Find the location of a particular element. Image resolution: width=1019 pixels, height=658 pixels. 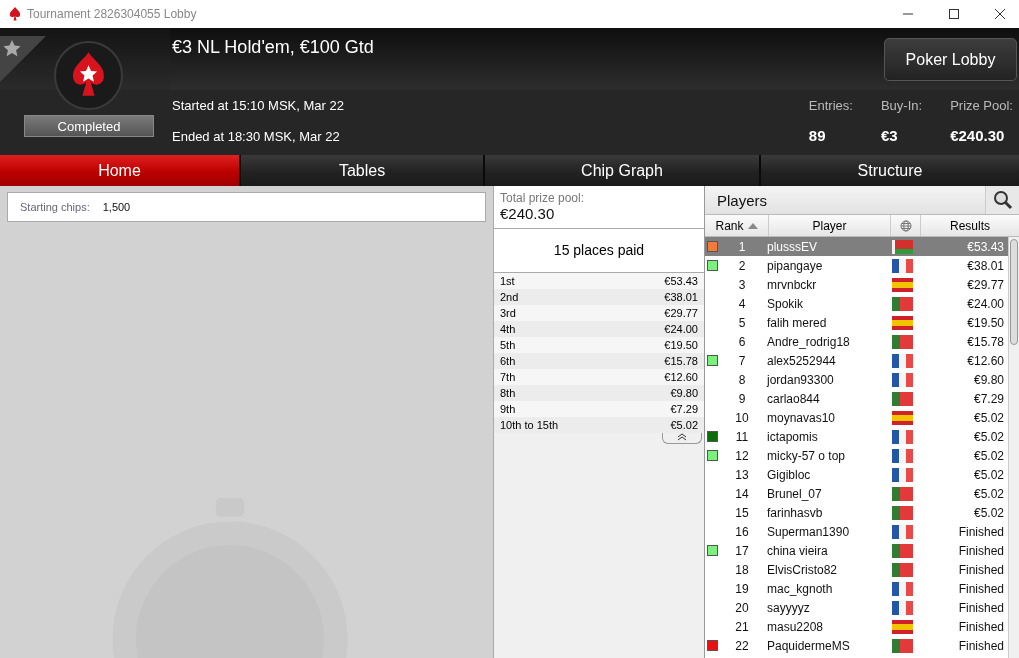

player-result: €53.43 is located at coordinates (985, 246).